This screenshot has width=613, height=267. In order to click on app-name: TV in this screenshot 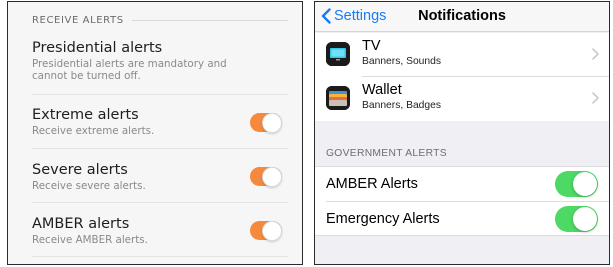, I will do `click(371, 46)`.